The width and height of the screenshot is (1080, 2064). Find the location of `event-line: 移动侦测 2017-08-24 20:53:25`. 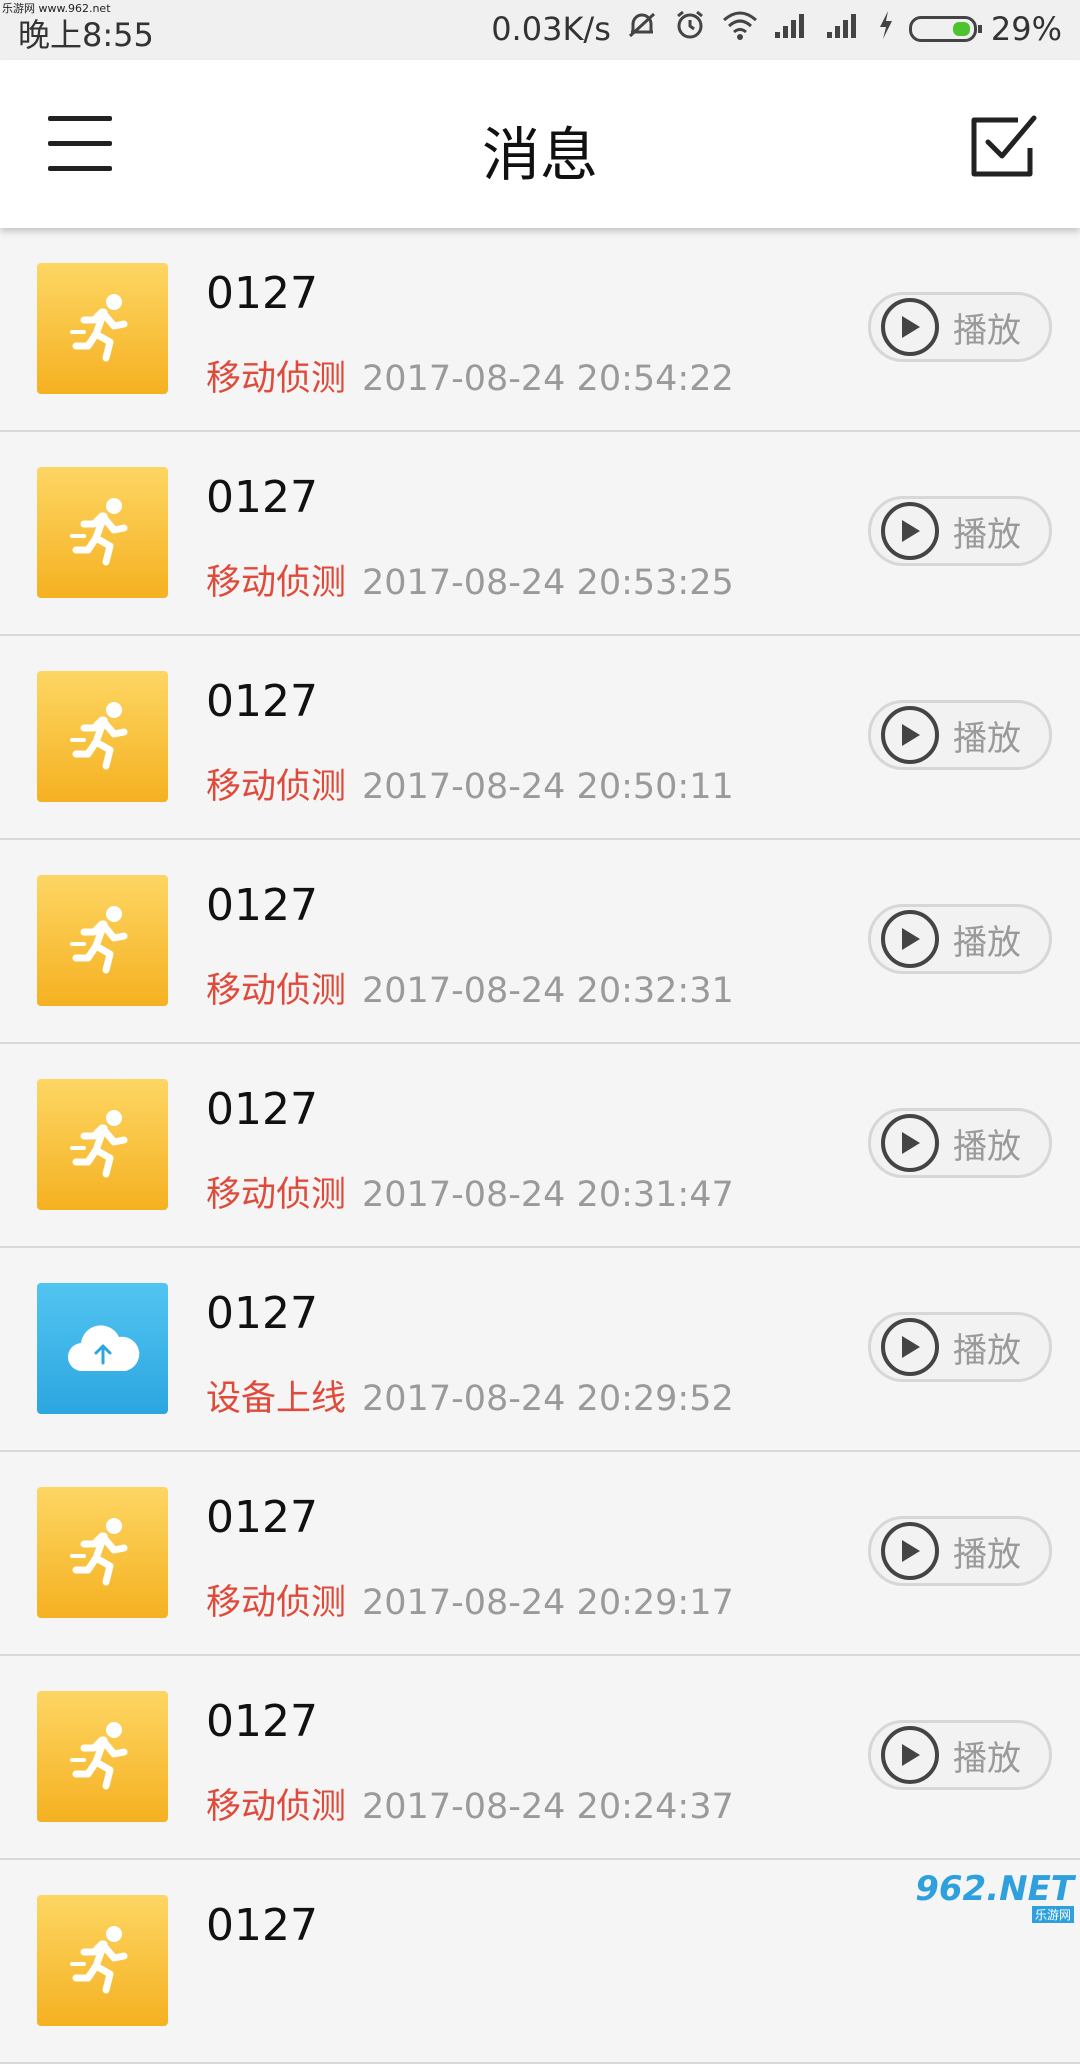

event-line: 移动侦测 2017-08-24 20:53:25 is located at coordinates (470, 579).